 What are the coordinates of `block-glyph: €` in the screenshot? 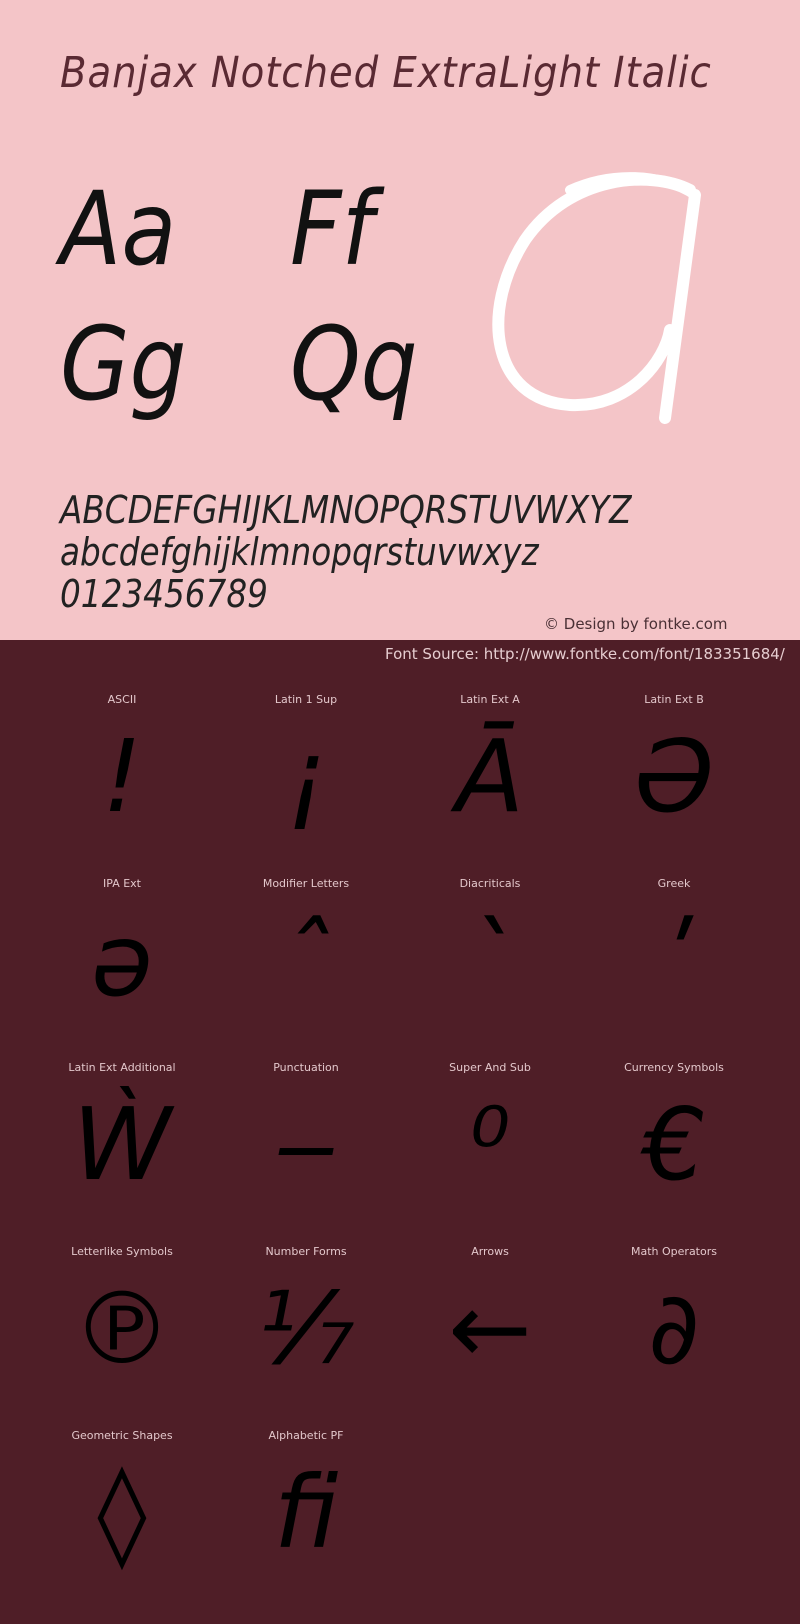 It's located at (674, 1144).